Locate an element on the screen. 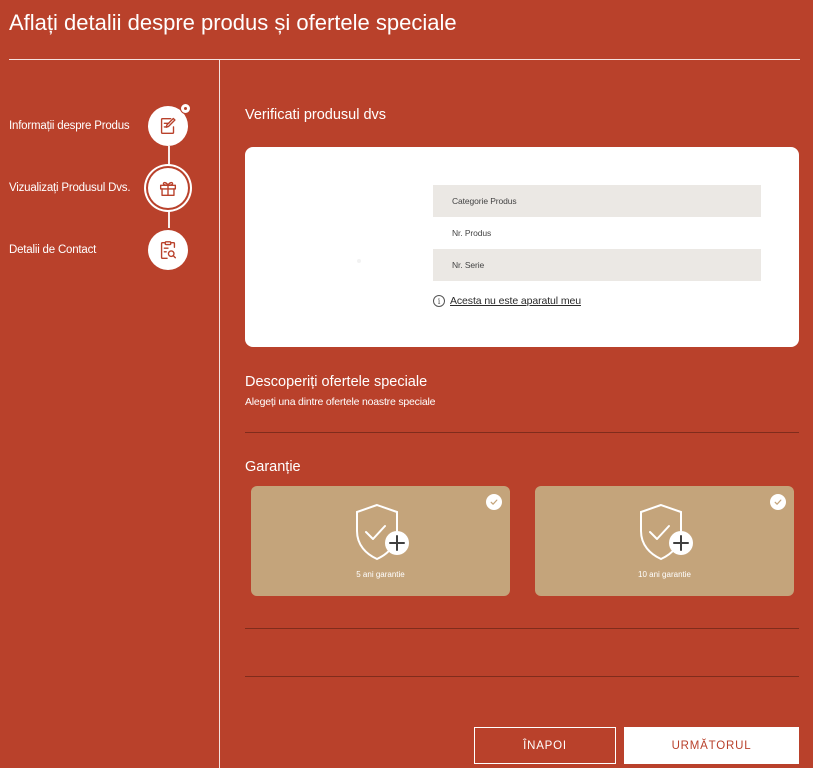 The image size is (813, 768). gift-icon is located at coordinates (168, 189).